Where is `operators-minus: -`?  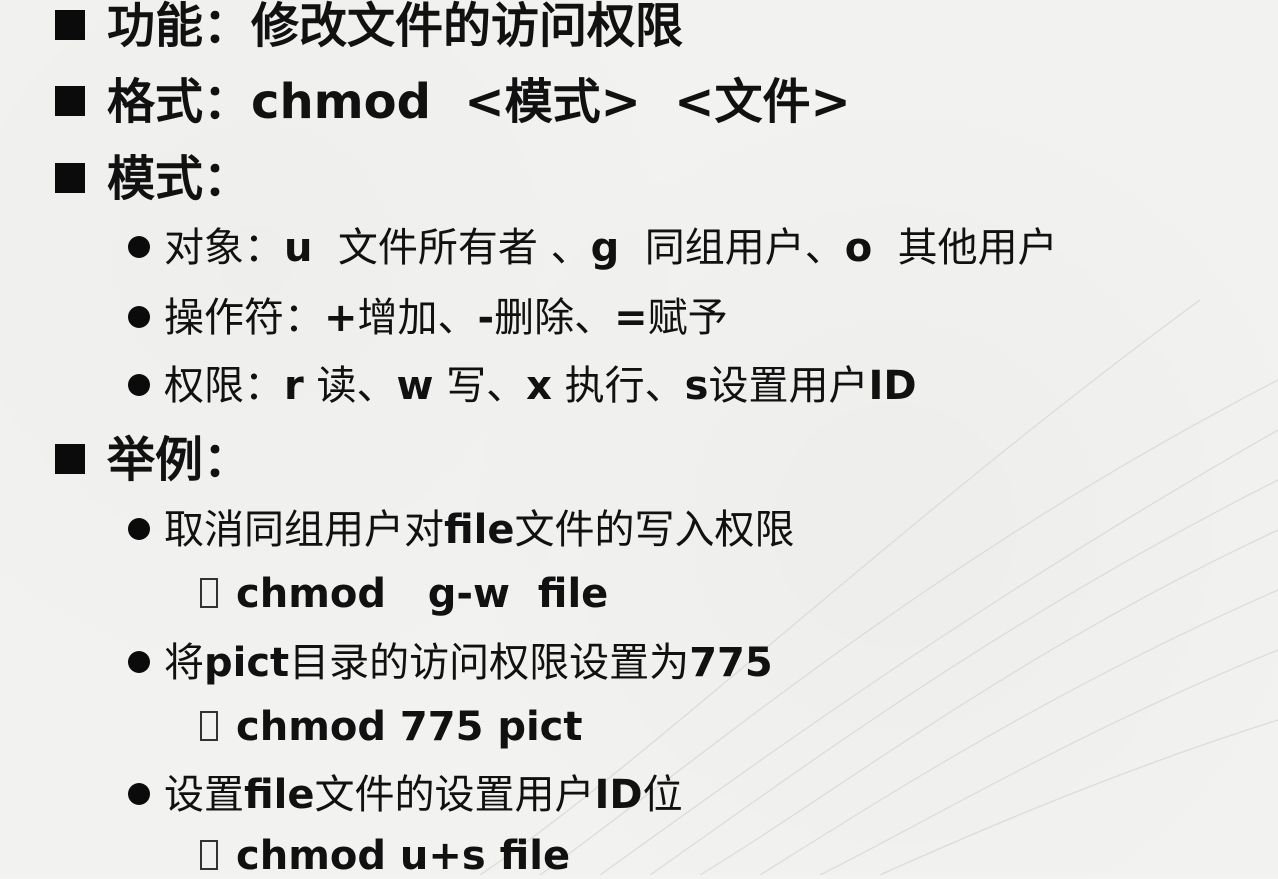
operators-minus: - is located at coordinates (486, 318).